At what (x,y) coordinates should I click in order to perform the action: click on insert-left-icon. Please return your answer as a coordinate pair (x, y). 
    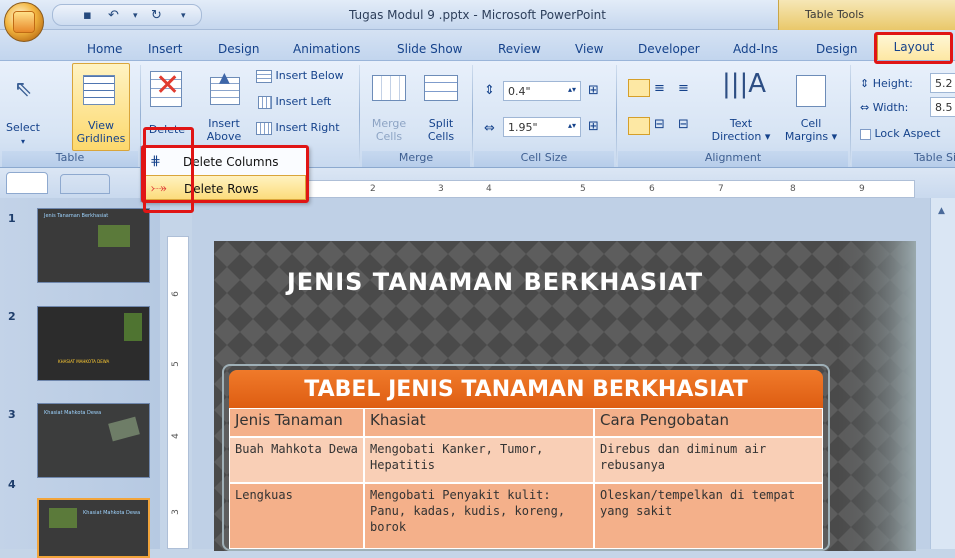
    Looking at the image, I should click on (265, 102).